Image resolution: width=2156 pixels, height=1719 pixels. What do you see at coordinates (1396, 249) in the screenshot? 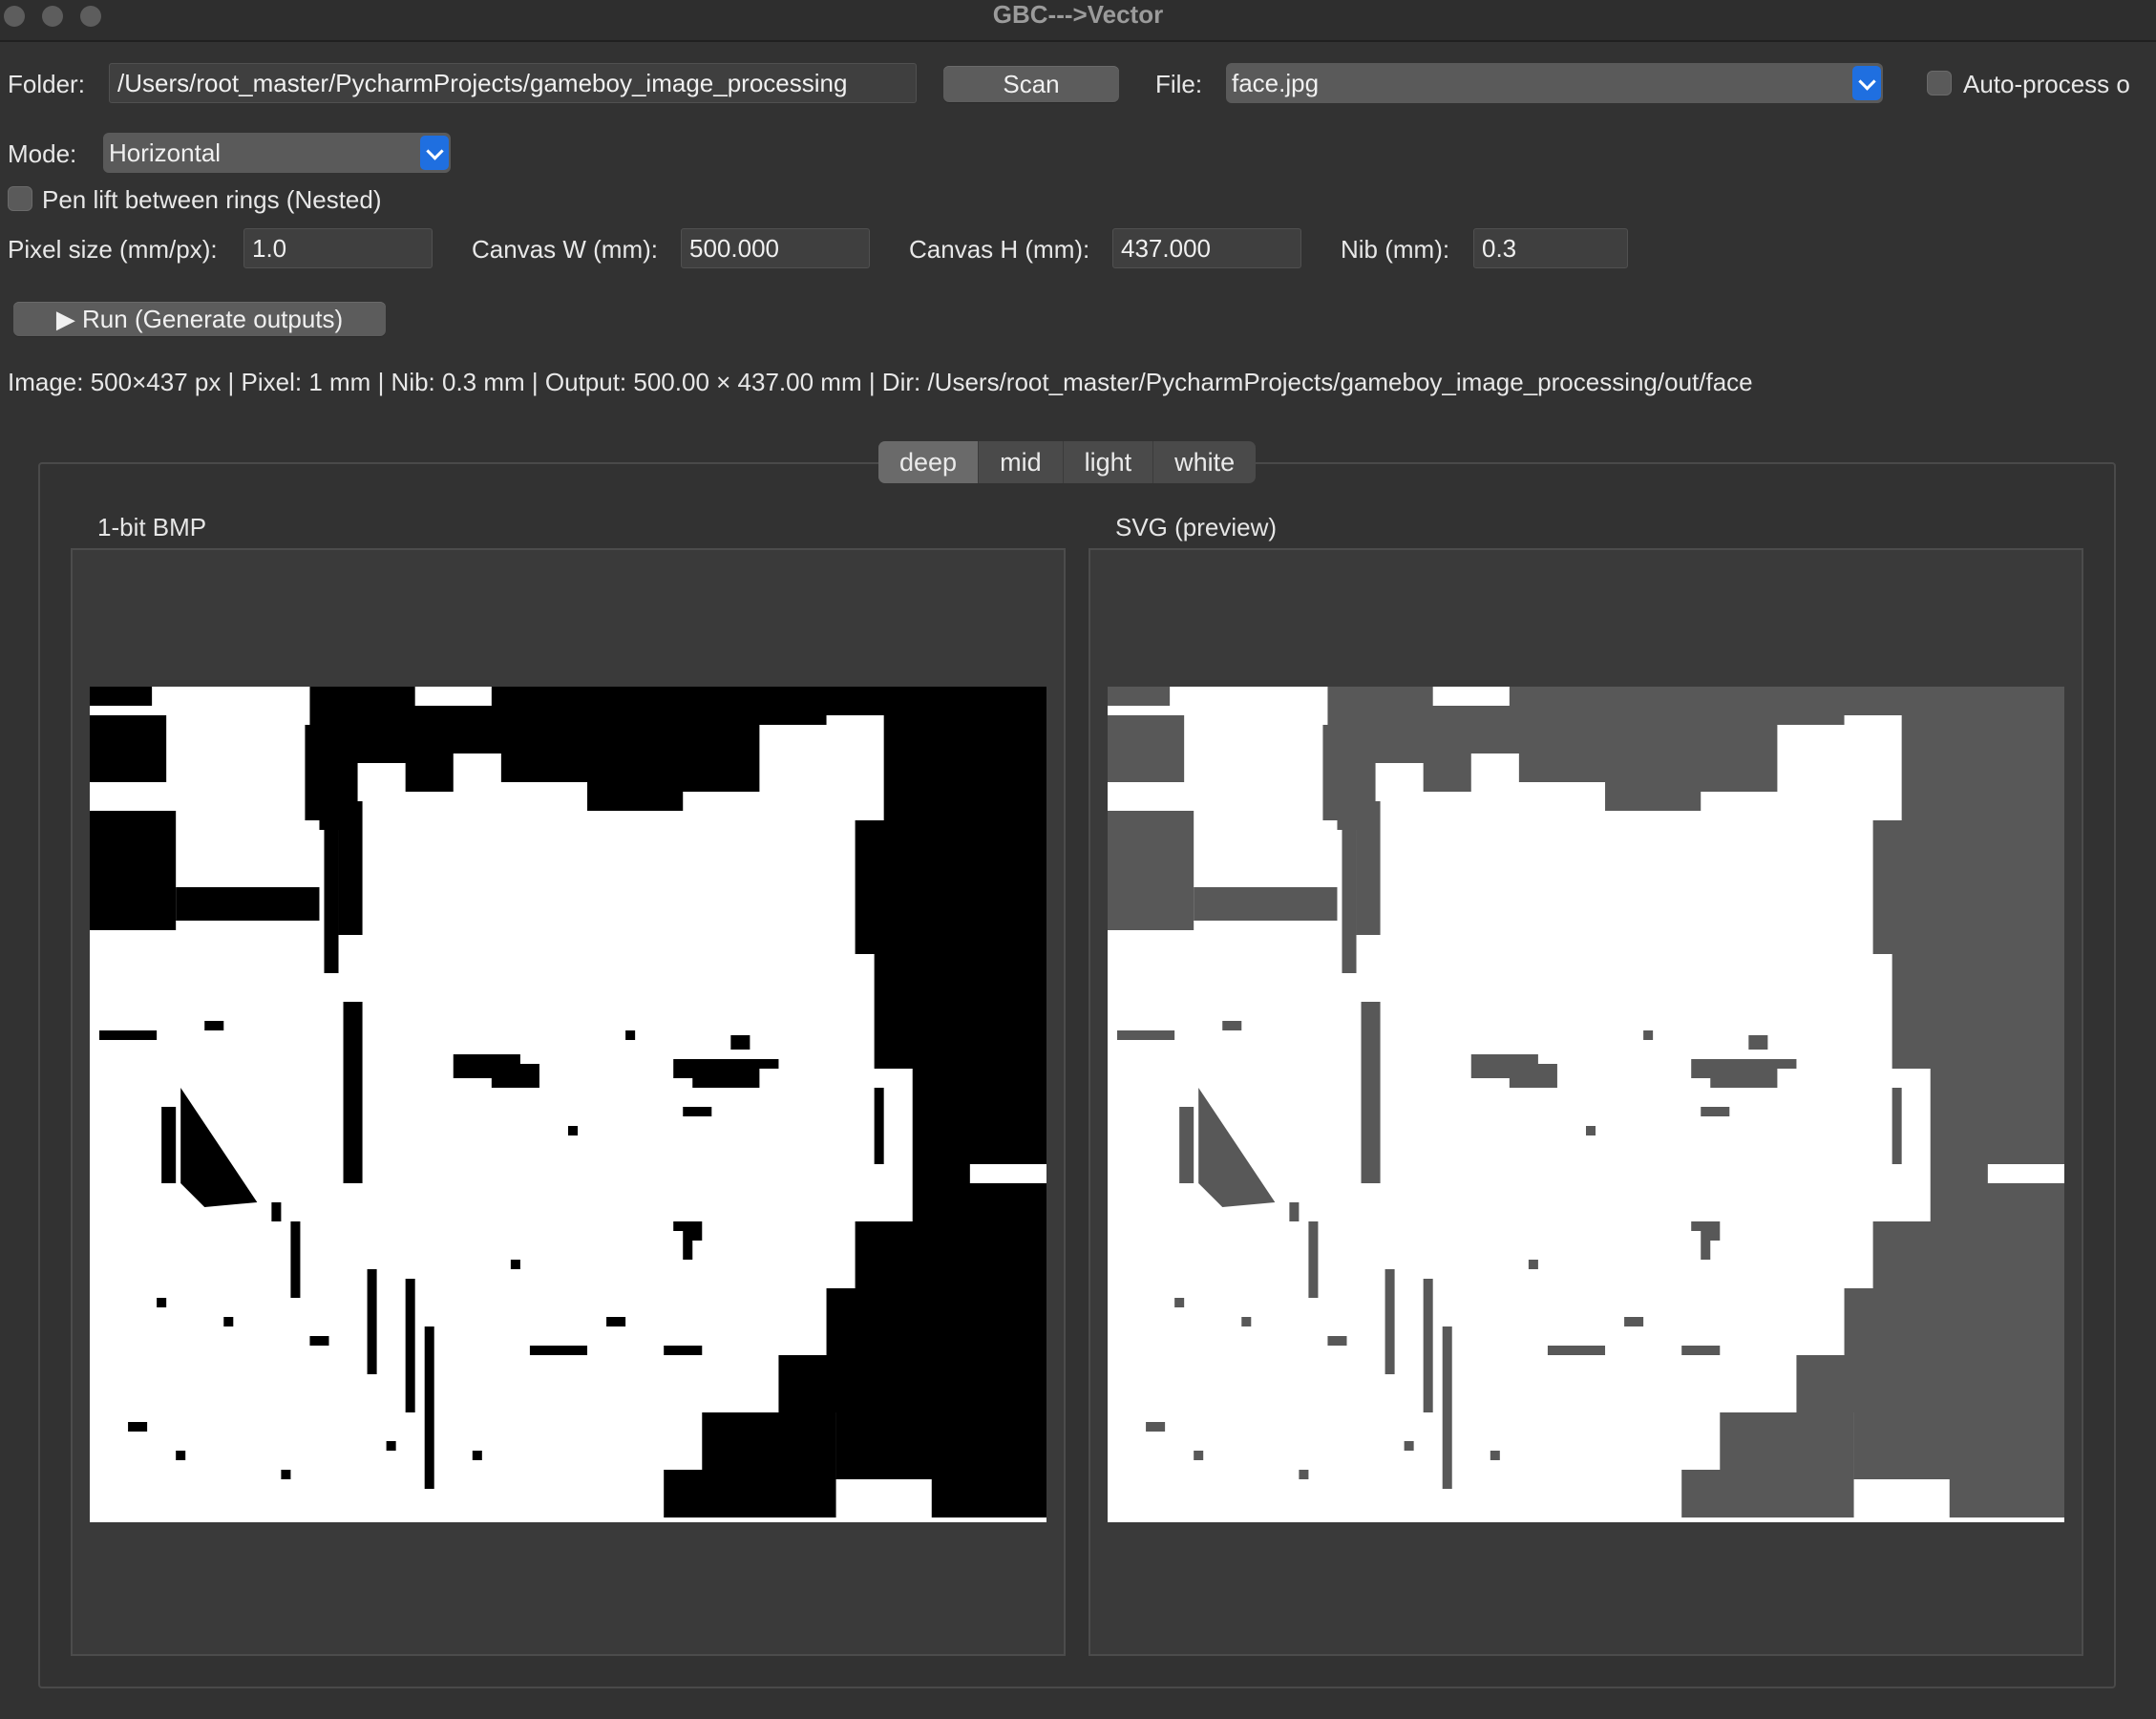
I see `nib-label: Nib (mm):` at bounding box center [1396, 249].